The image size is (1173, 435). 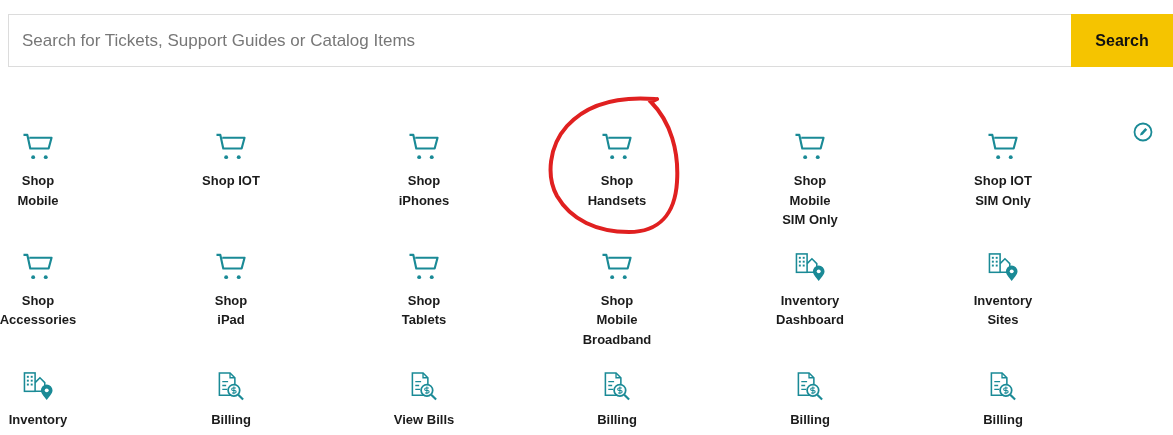 I want to click on search-button: Search, so click(x=1122, y=40).